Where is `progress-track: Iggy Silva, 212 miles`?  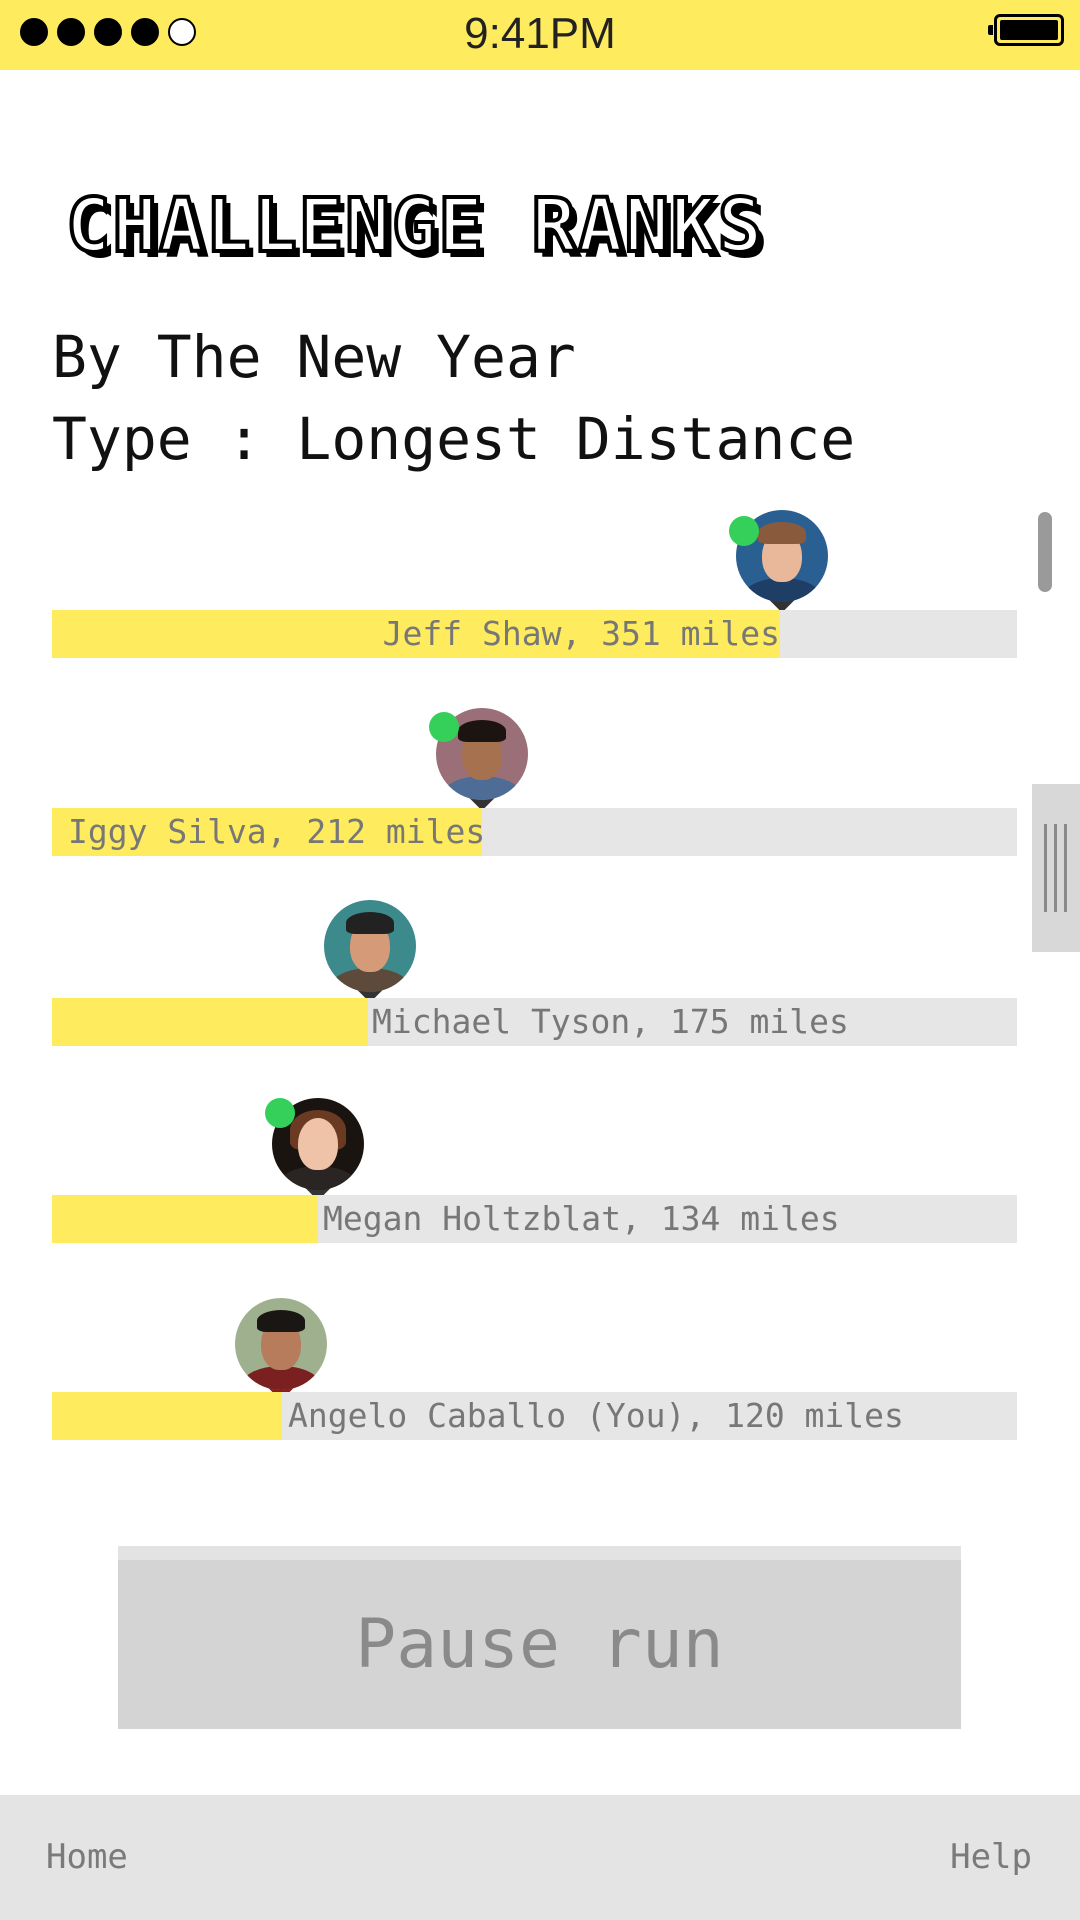 progress-track: Iggy Silva, 212 miles is located at coordinates (534, 832).